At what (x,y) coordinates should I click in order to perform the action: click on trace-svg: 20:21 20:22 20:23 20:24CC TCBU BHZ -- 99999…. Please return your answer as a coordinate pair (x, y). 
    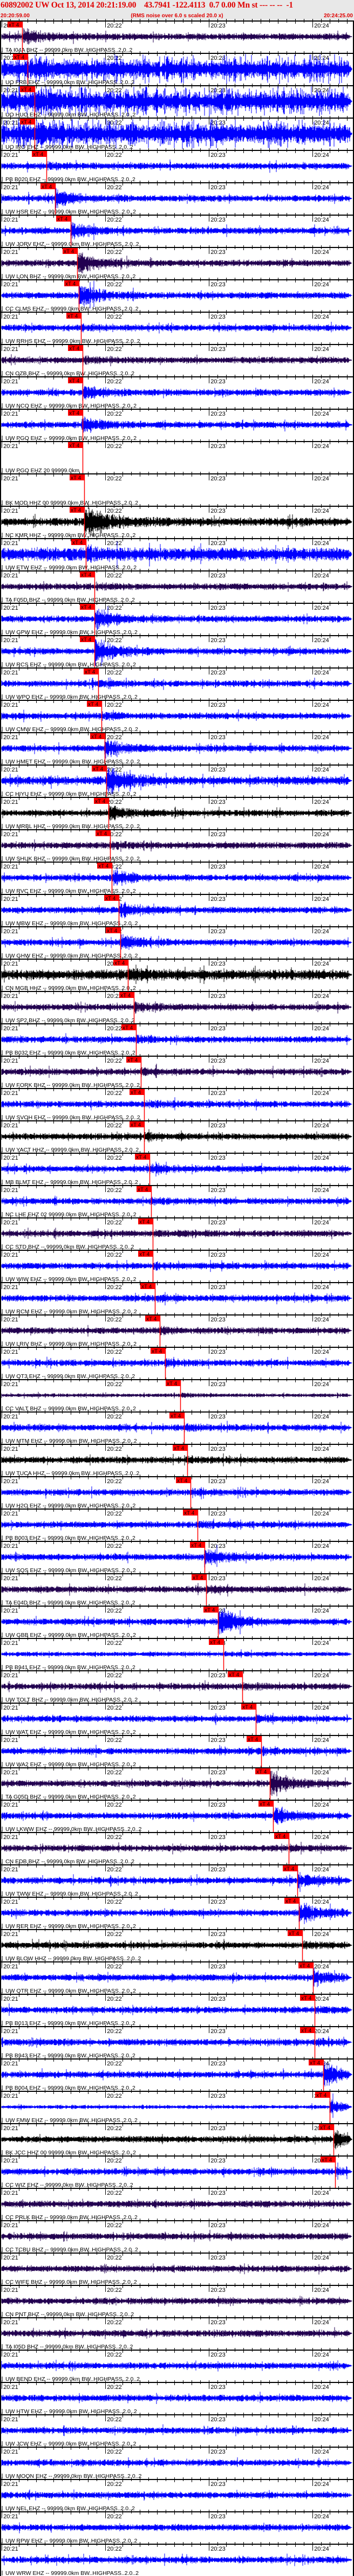
    Looking at the image, I should click on (177, 2236).